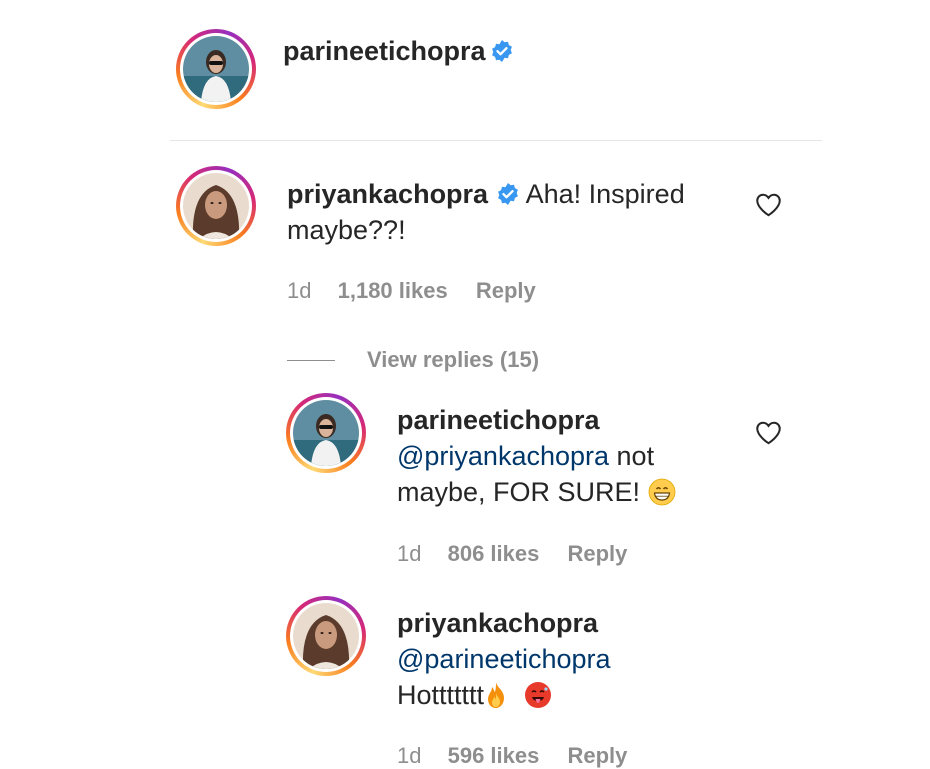  What do you see at coordinates (393, 290) in the screenshot?
I see `comment-likes: 1,180 likes` at bounding box center [393, 290].